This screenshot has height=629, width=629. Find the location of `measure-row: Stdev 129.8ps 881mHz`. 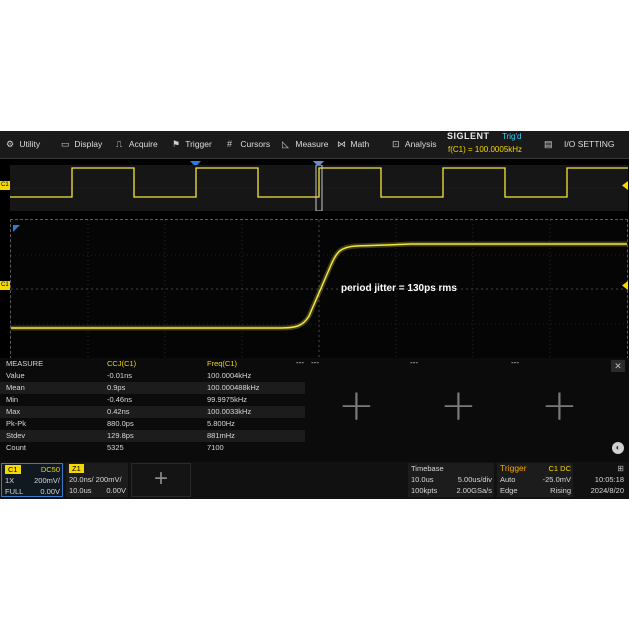

measure-row: Stdev 129.8ps 881mHz is located at coordinates (152, 436).